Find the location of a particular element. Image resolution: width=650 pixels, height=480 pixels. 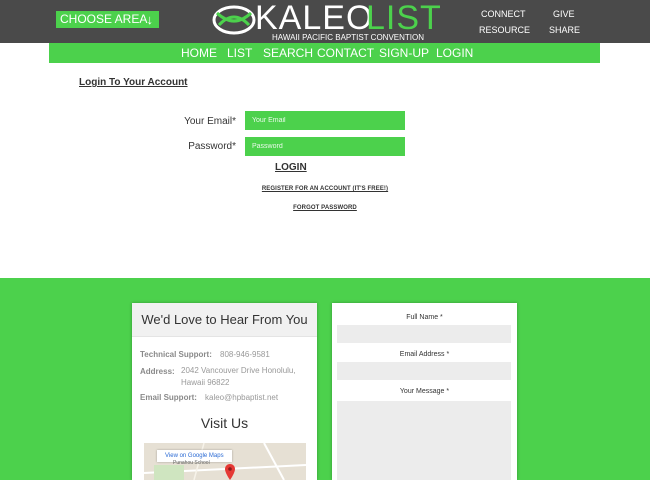

globe-ring-icon is located at coordinates (234, 20).